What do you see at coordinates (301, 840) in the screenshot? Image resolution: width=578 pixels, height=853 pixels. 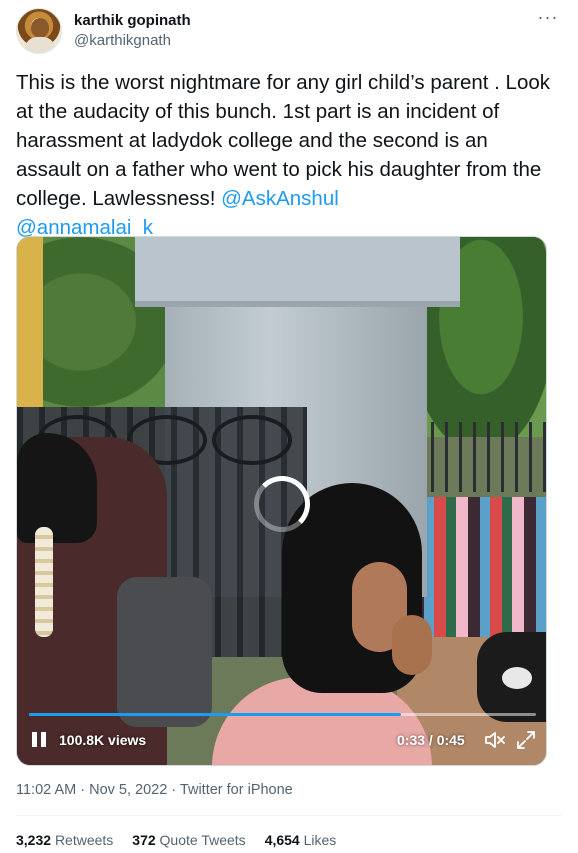 I see `likes-stat: 4,654 Likes` at bounding box center [301, 840].